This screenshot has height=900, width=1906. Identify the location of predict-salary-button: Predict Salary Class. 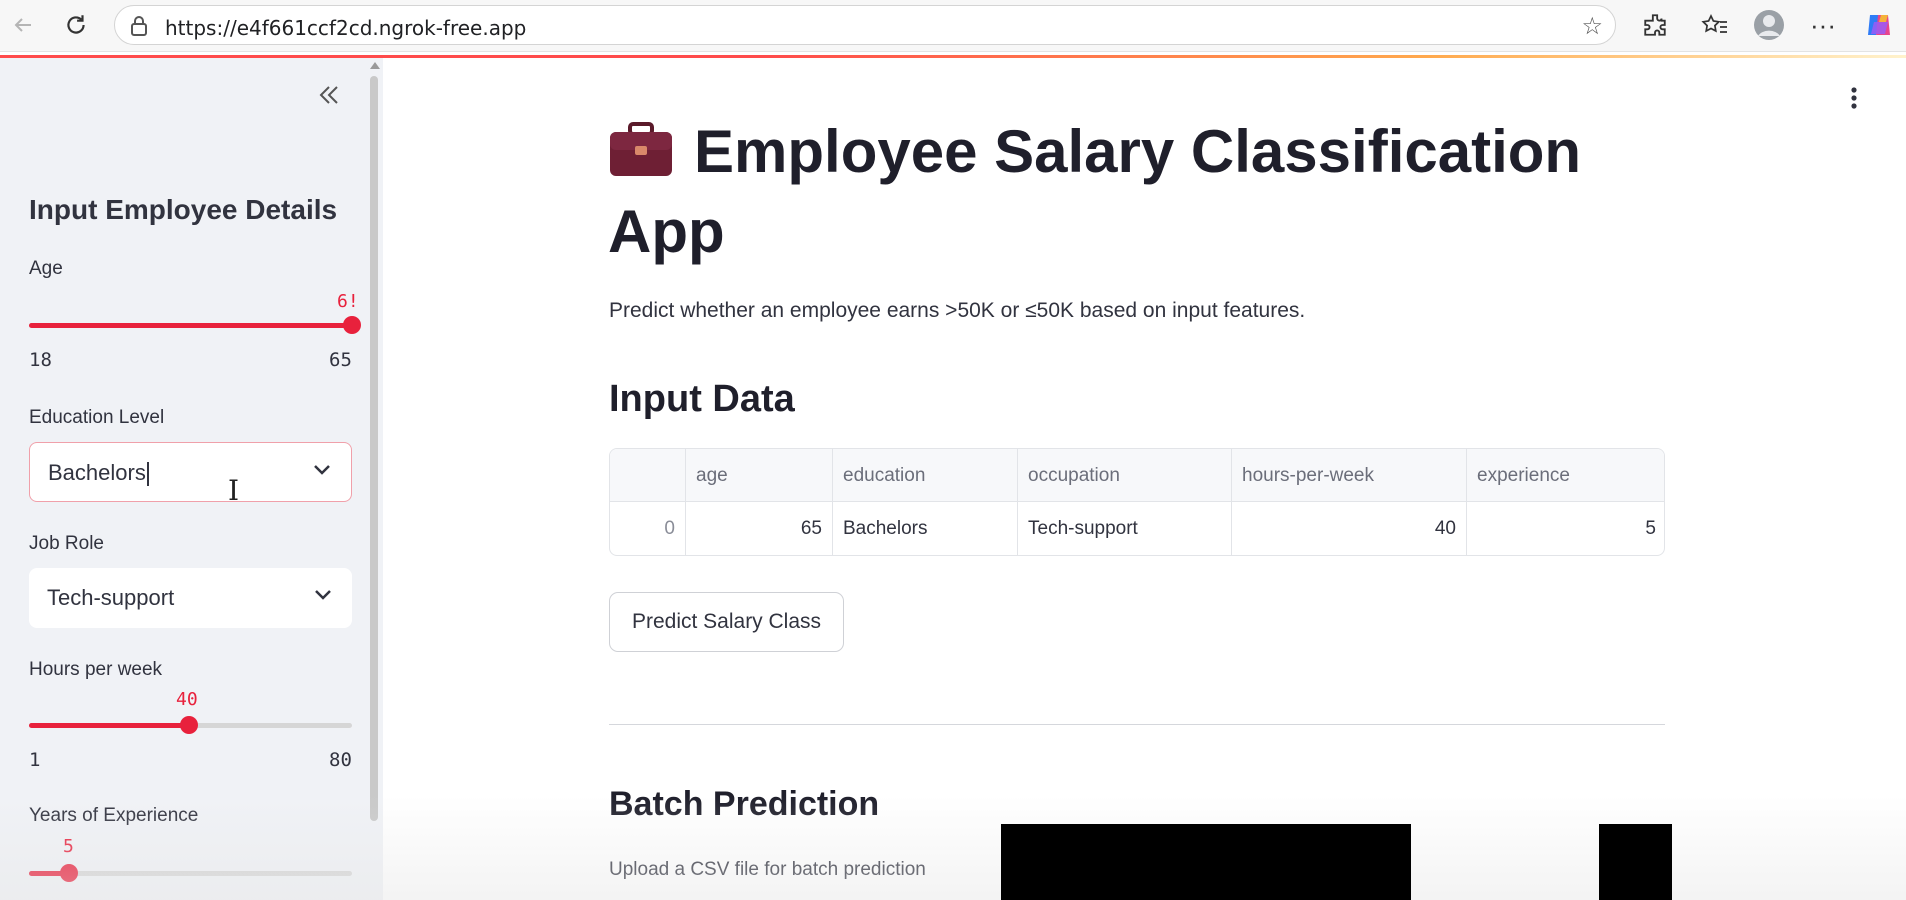
(726, 622).